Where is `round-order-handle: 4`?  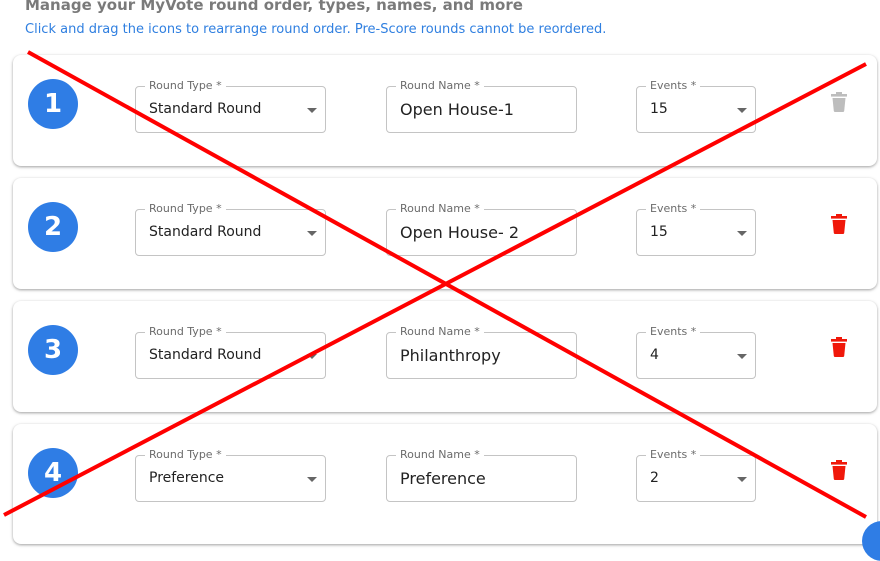 round-order-handle: 4 is located at coordinates (53, 473).